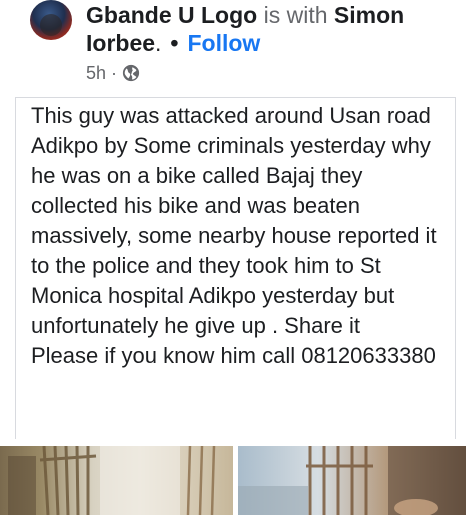 This screenshot has width=466, height=515. Describe the element at coordinates (295, 15) in the screenshot. I see `with-text: is with` at that location.